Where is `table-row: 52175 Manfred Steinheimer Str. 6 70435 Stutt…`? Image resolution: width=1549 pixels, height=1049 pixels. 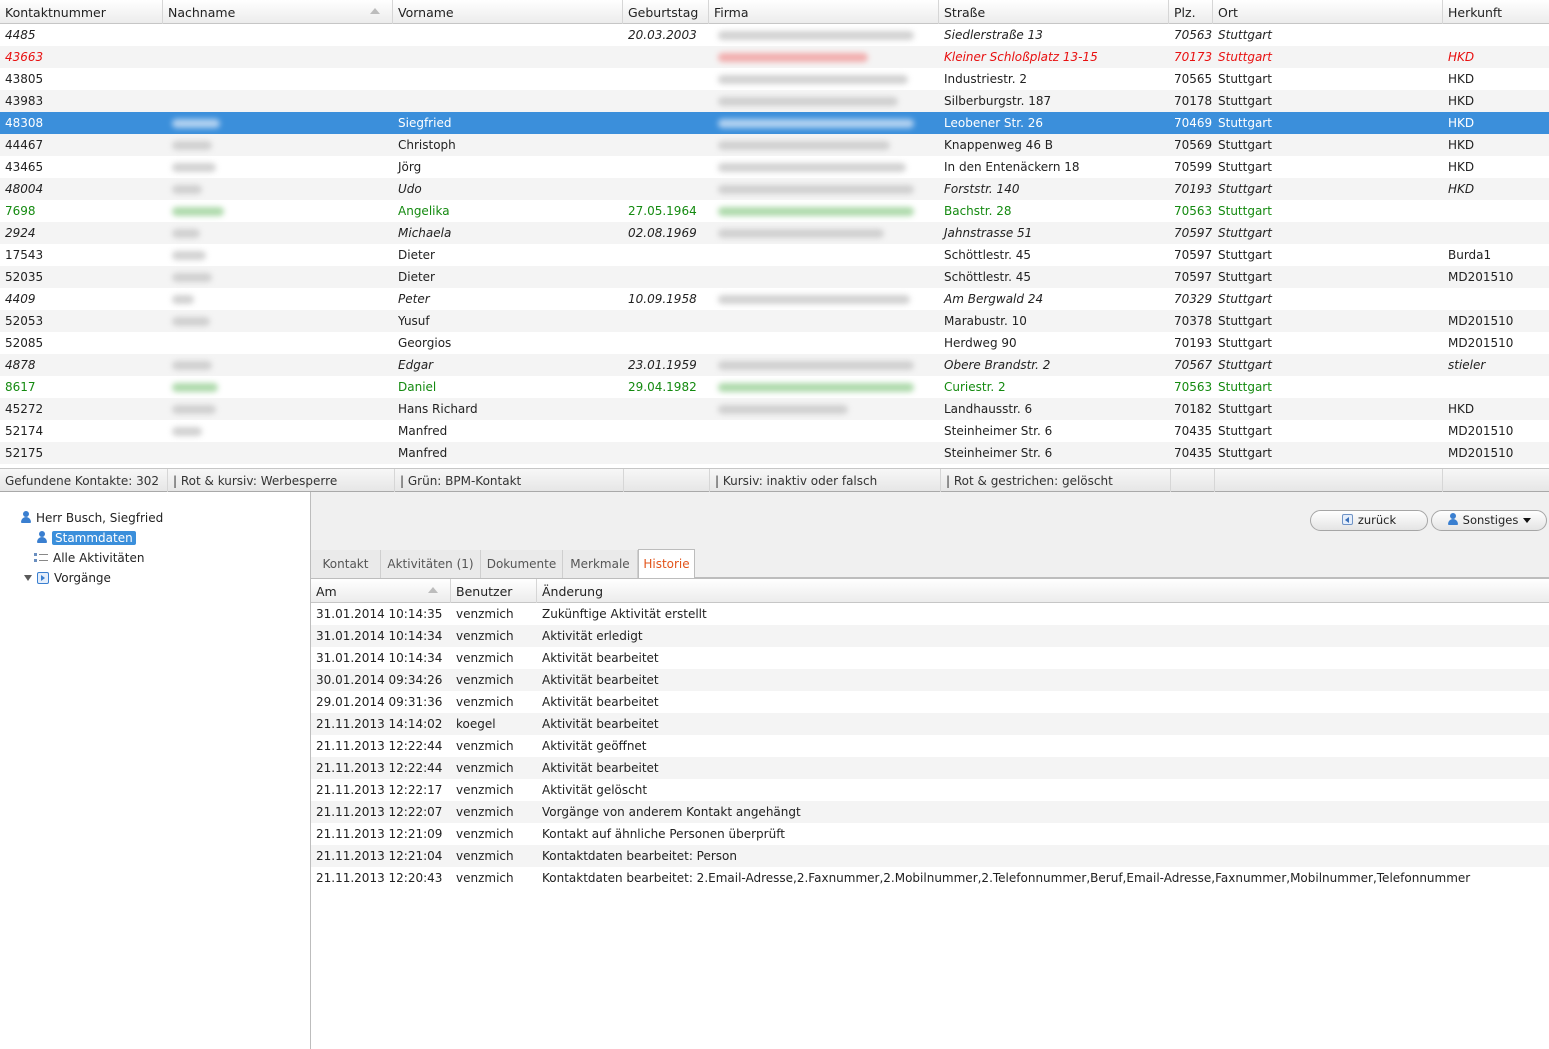 table-row: 52175 Manfred Steinheimer Str. 6 70435 Stutt… is located at coordinates (774, 453).